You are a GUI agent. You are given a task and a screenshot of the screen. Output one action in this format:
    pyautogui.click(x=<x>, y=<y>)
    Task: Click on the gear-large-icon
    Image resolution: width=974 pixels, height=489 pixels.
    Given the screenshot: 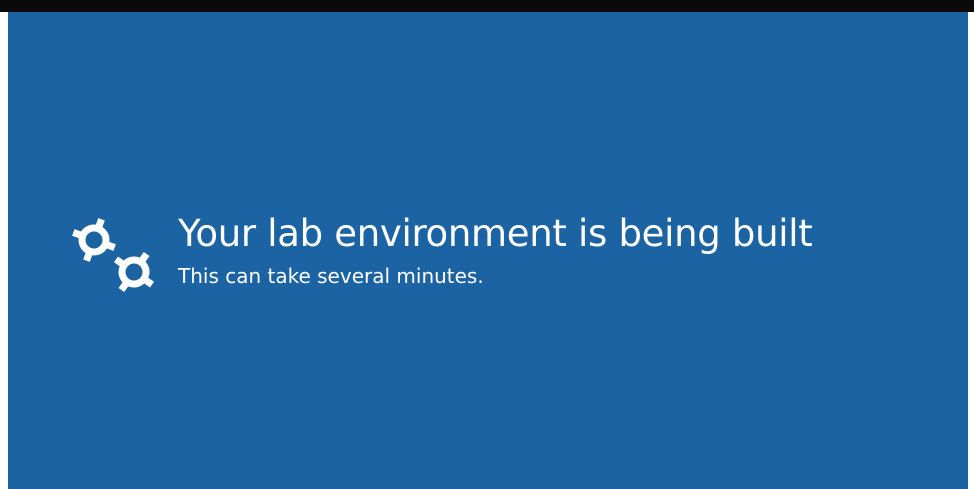 What is the action you would take?
    pyautogui.click(x=94, y=240)
    